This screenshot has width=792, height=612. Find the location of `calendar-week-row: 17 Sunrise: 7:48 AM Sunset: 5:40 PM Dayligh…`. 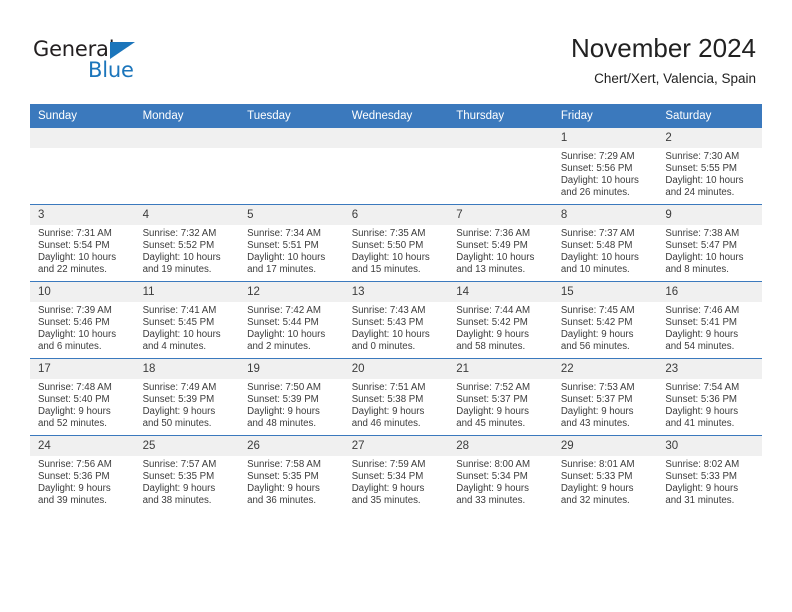

calendar-week-row: 17 Sunrise: 7:48 AM Sunset: 5:40 PM Dayligh… is located at coordinates (396, 397).